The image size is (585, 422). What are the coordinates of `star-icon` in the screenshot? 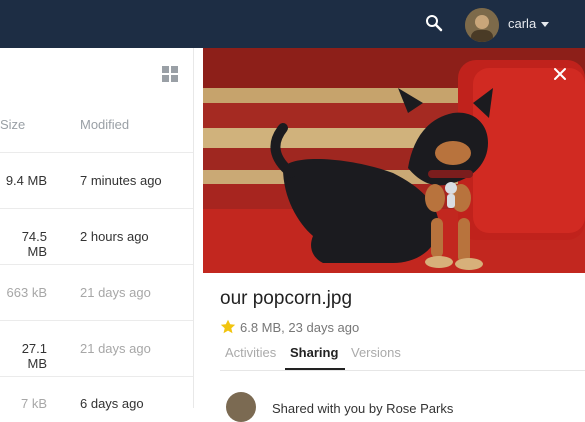 It's located at (228, 327).